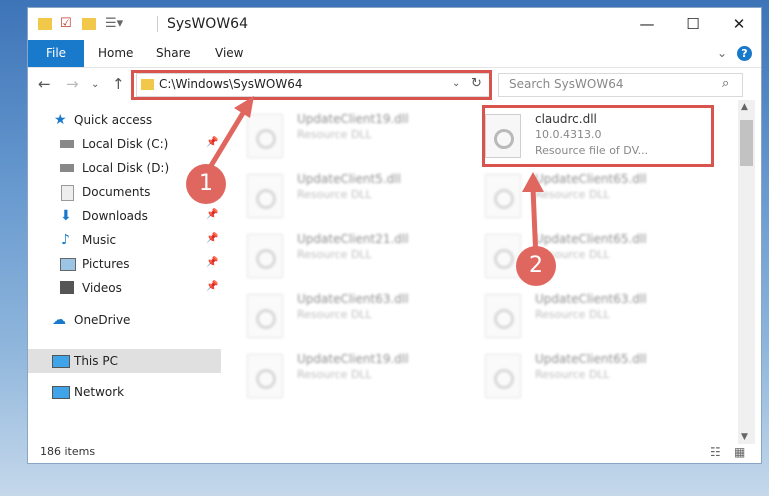 This screenshot has height=496, width=769. I want to click on expand-ribbon-icon: ⌄, so click(722, 53).